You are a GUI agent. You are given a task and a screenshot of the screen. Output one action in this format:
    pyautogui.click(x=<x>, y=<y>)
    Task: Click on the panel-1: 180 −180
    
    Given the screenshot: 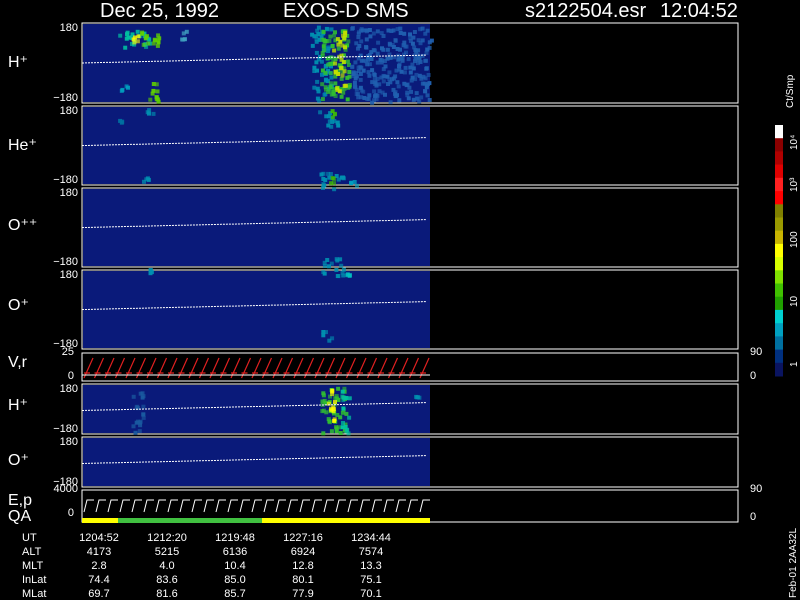 What is the action you would take?
    pyautogui.click(x=396, y=63)
    